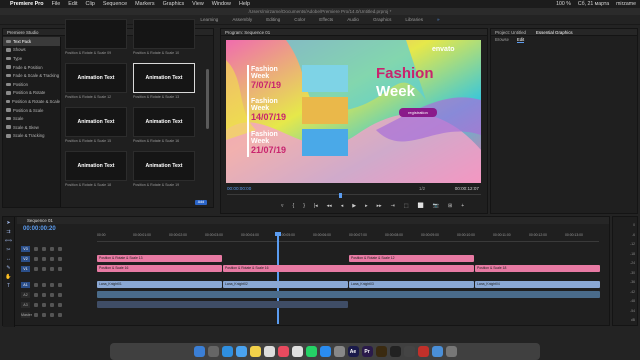 The image size is (640, 360). What do you see at coordinates (366, 206) in the screenshot?
I see `transport-button-icon: ▸` at bounding box center [366, 206].